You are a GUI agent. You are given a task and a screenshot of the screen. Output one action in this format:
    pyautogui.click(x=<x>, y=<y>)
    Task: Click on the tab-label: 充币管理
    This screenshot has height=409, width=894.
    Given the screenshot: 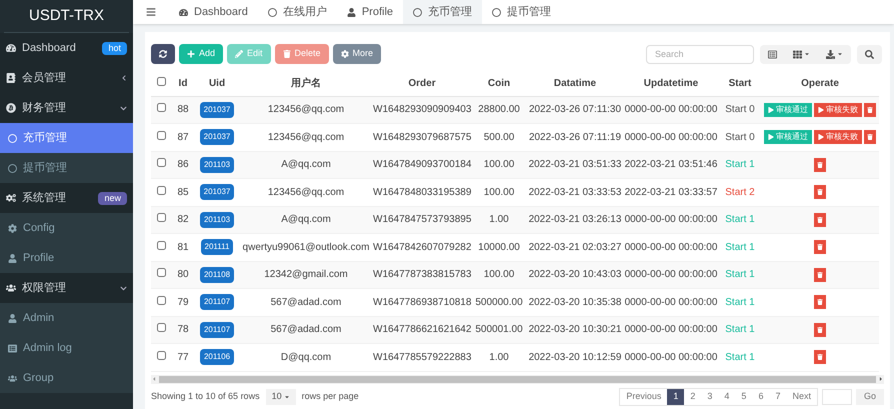 What is the action you would take?
    pyautogui.click(x=450, y=12)
    